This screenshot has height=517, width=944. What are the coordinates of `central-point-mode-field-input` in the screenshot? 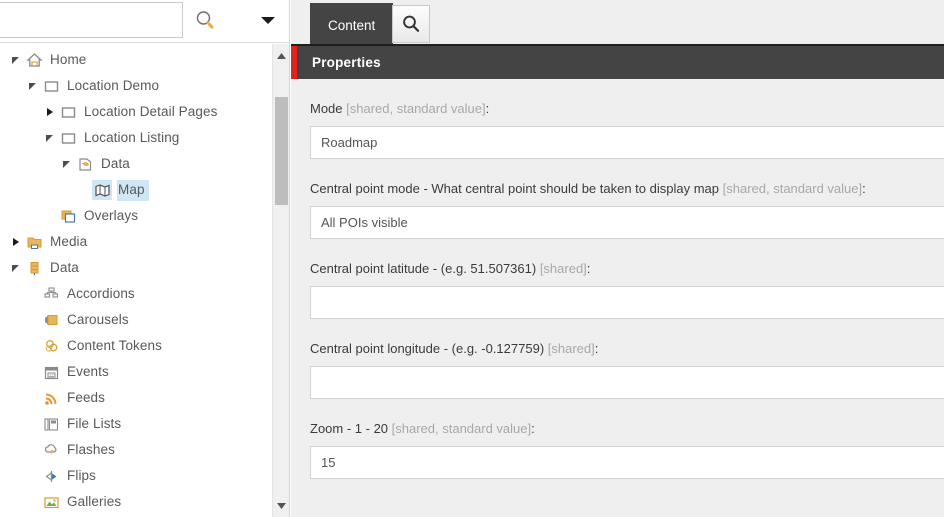 It's located at (627, 222).